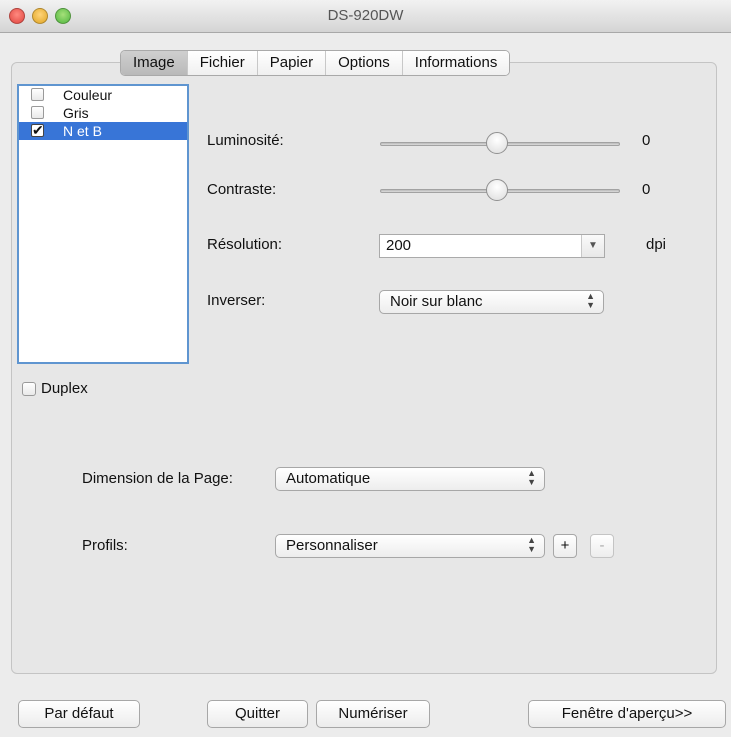 The width and height of the screenshot is (731, 737). Describe the element at coordinates (292, 63) in the screenshot. I see `tab-papier: Papier` at that location.